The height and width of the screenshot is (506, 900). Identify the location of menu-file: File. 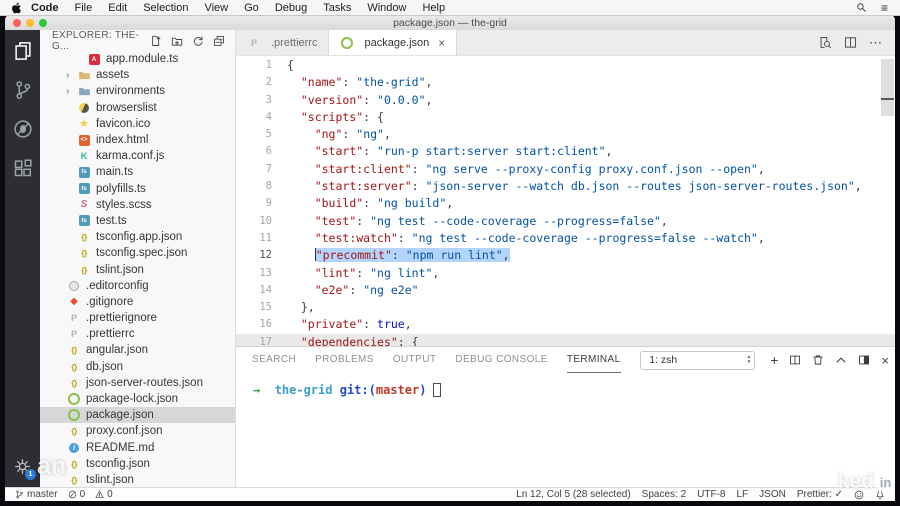
(84, 8).